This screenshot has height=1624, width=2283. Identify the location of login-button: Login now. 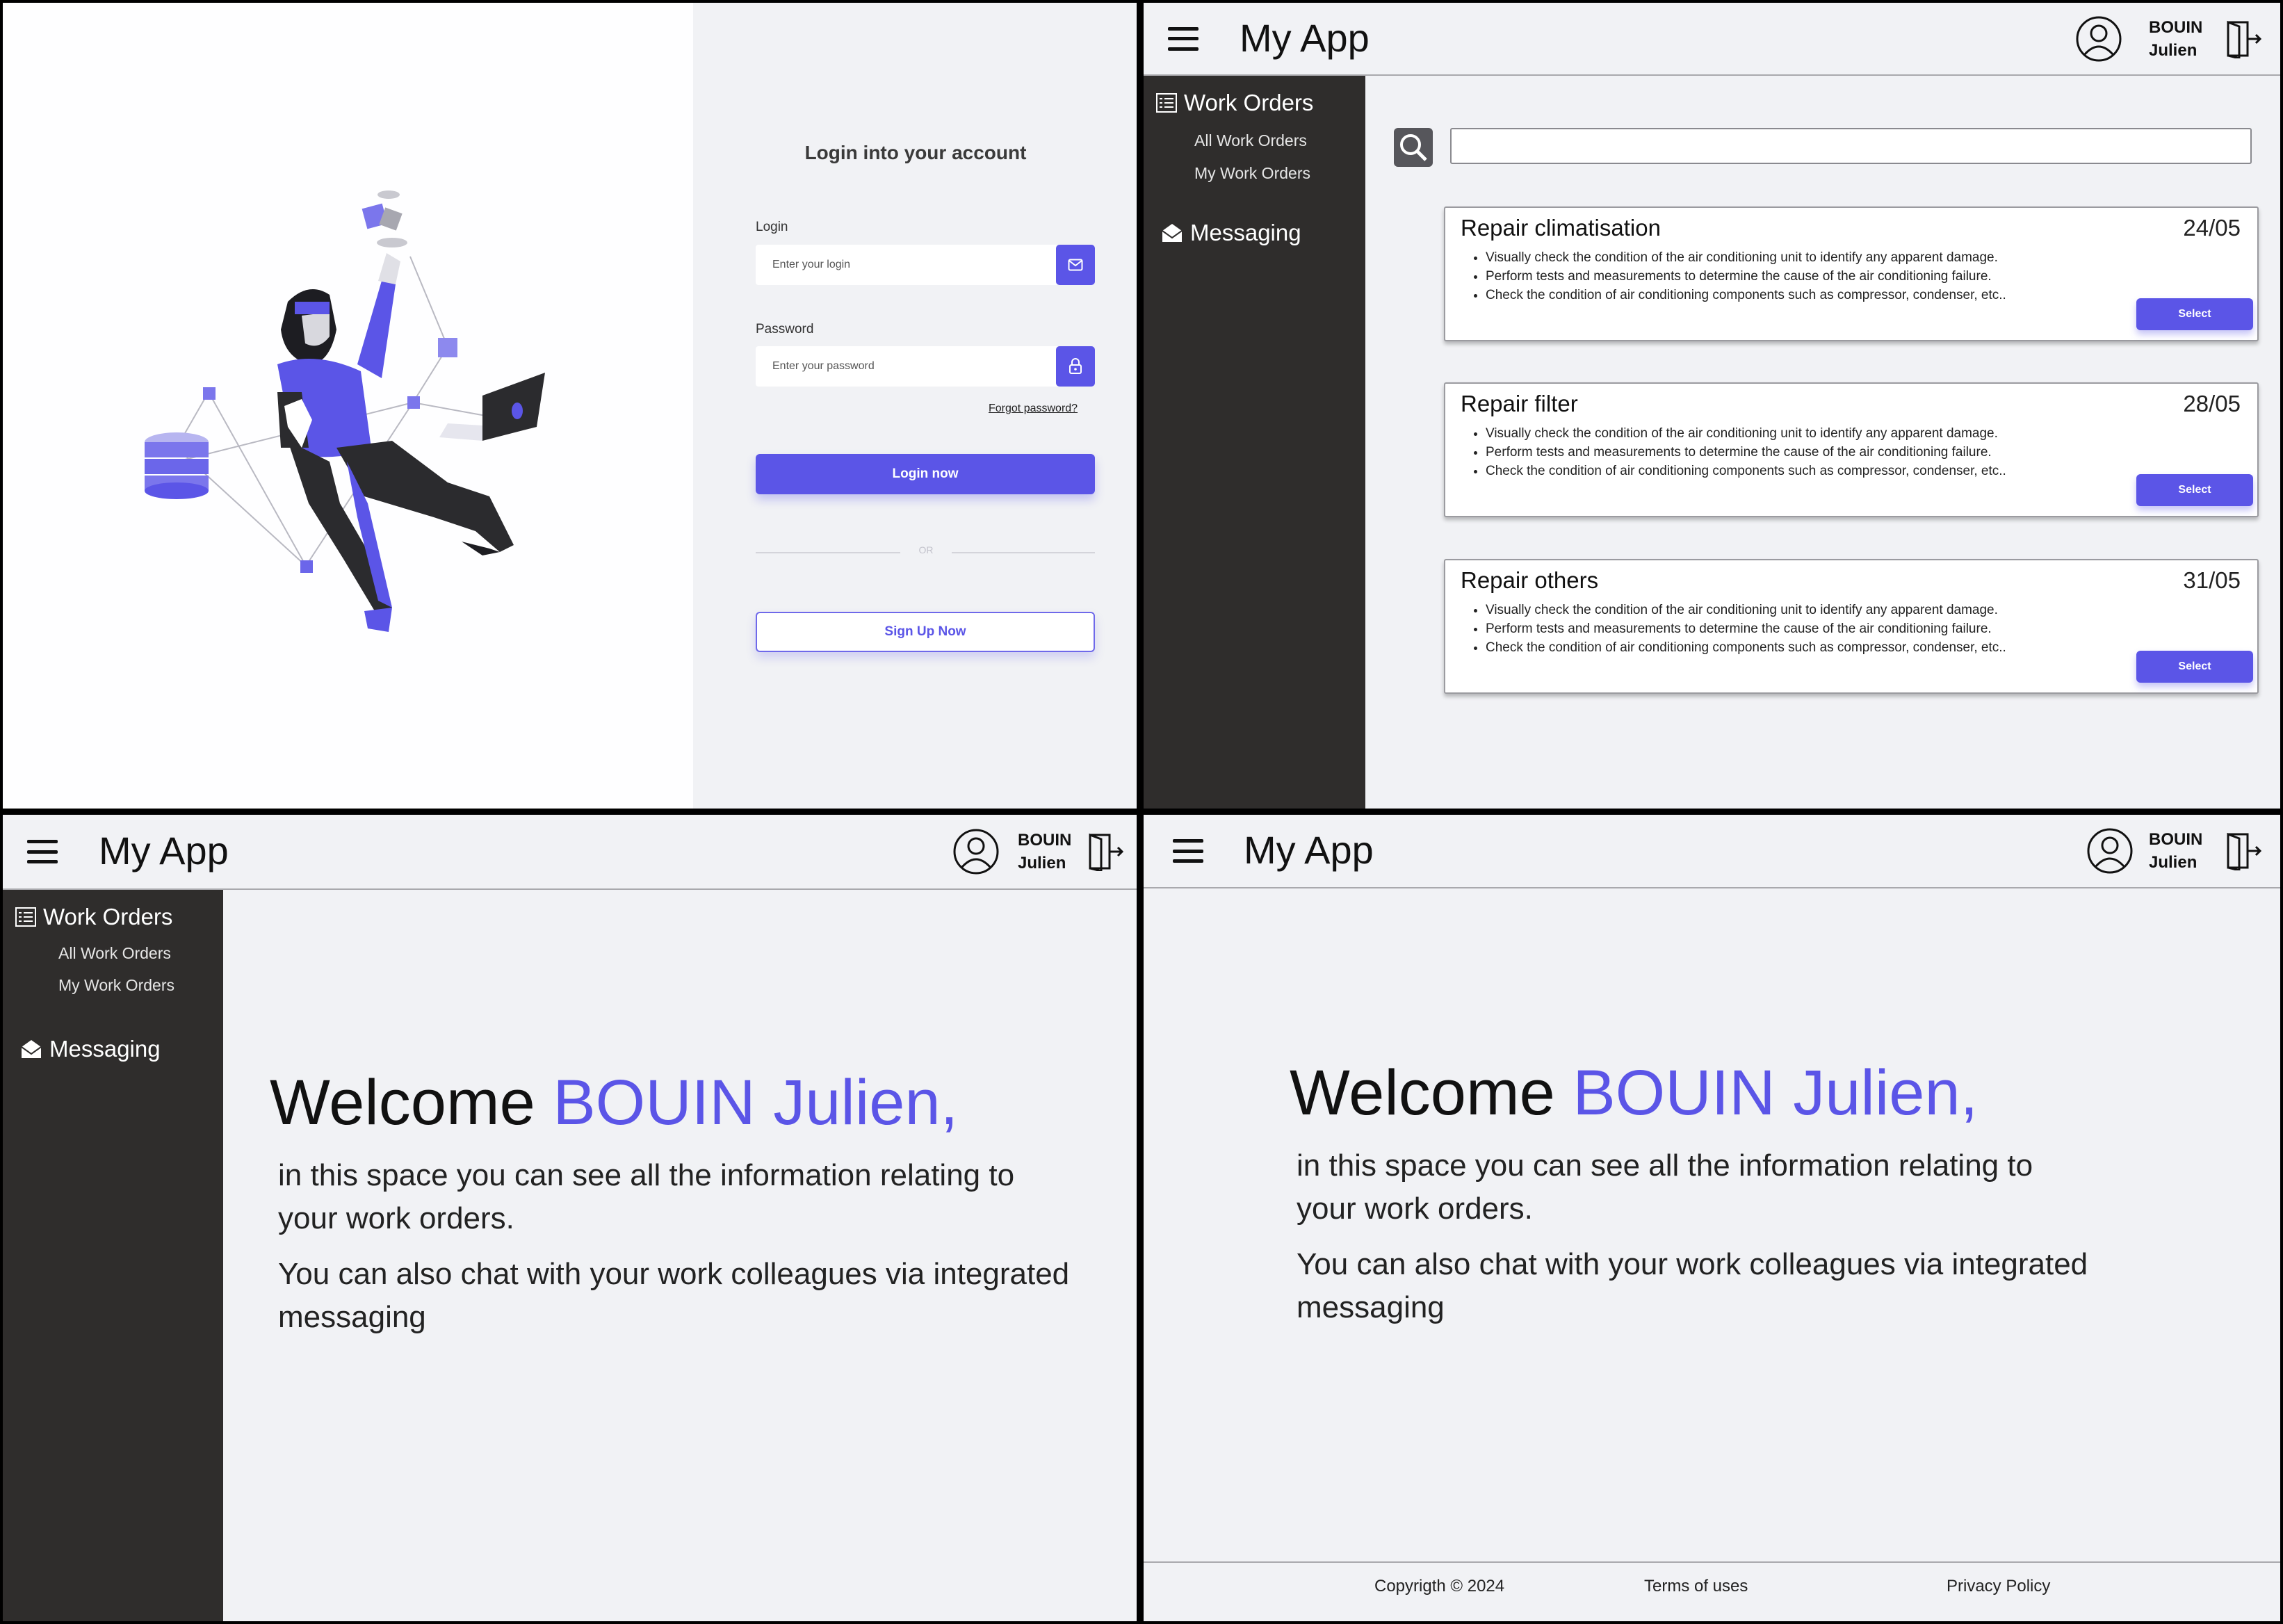
(925, 474).